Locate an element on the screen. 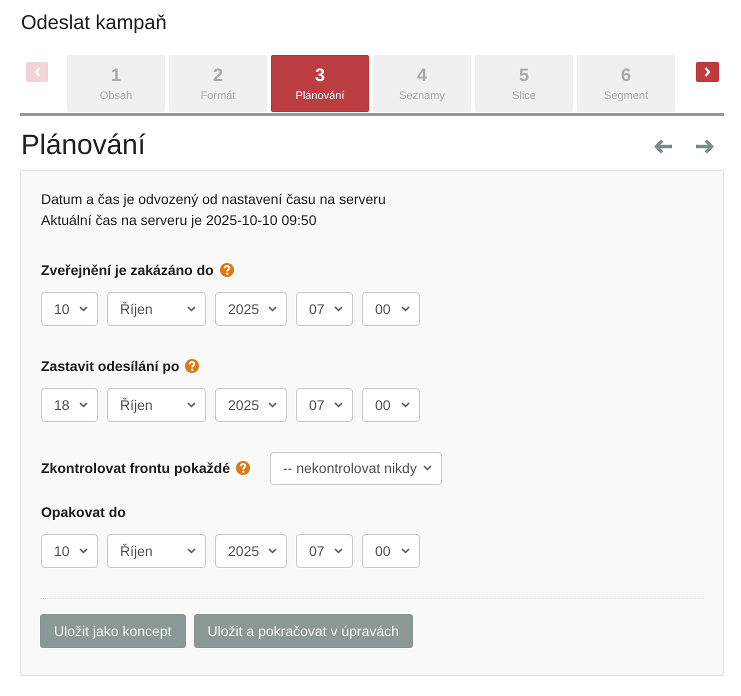  step-tab: 3 Plánování is located at coordinates (320, 83).